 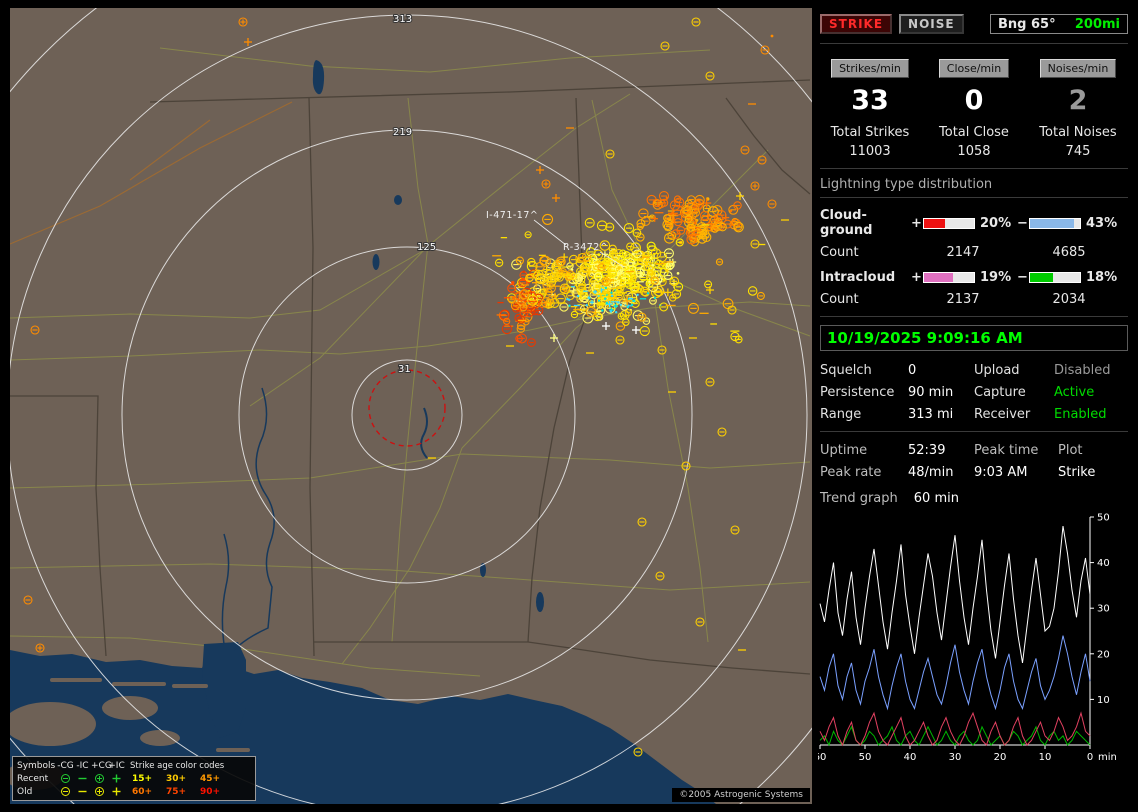 I want to click on svg-text: min, so click(x=1107, y=757).